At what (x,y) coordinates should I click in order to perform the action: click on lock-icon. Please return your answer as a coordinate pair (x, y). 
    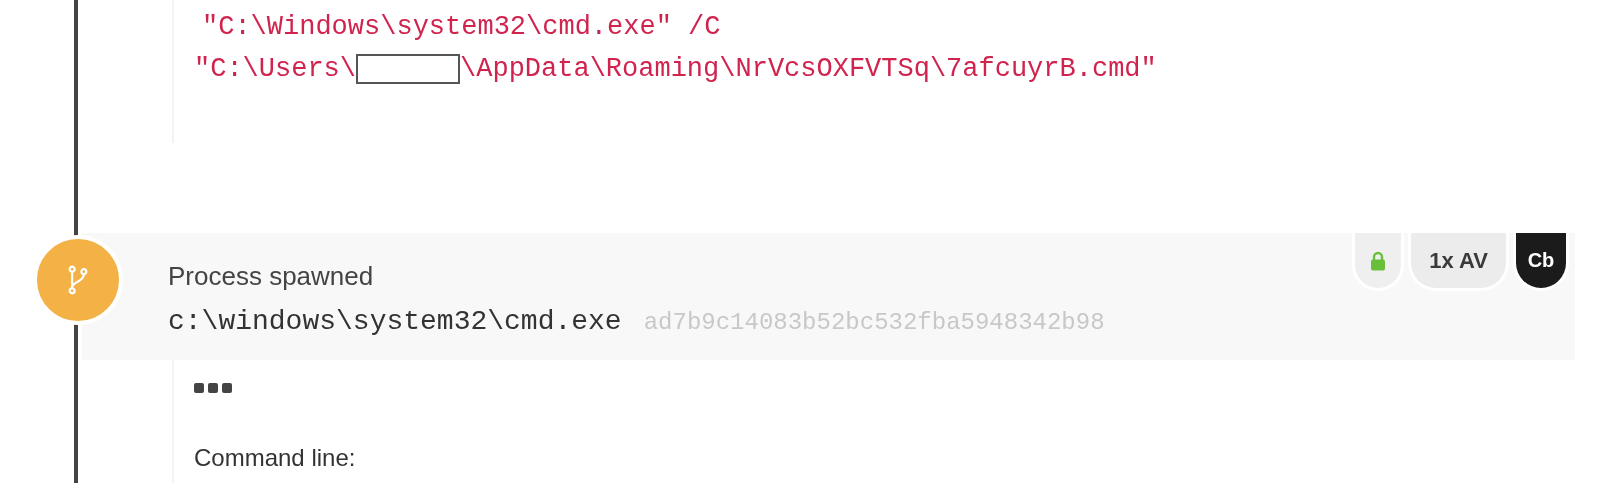
    Looking at the image, I should click on (1378, 260).